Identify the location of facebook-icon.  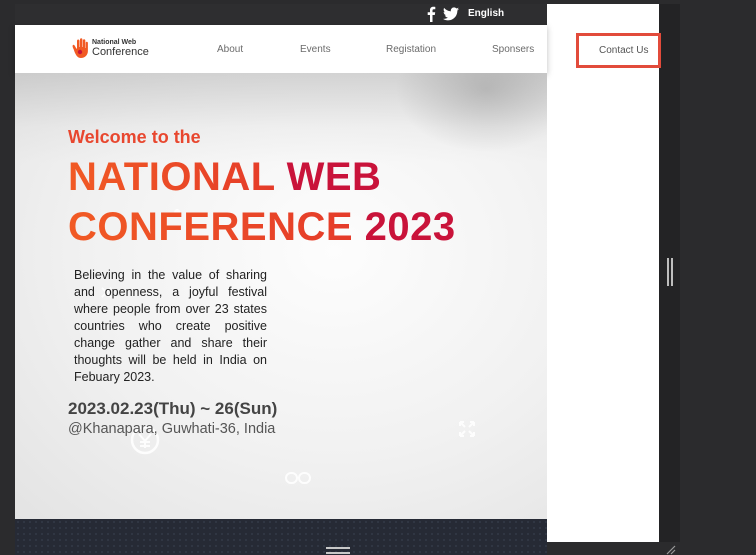
(431, 14).